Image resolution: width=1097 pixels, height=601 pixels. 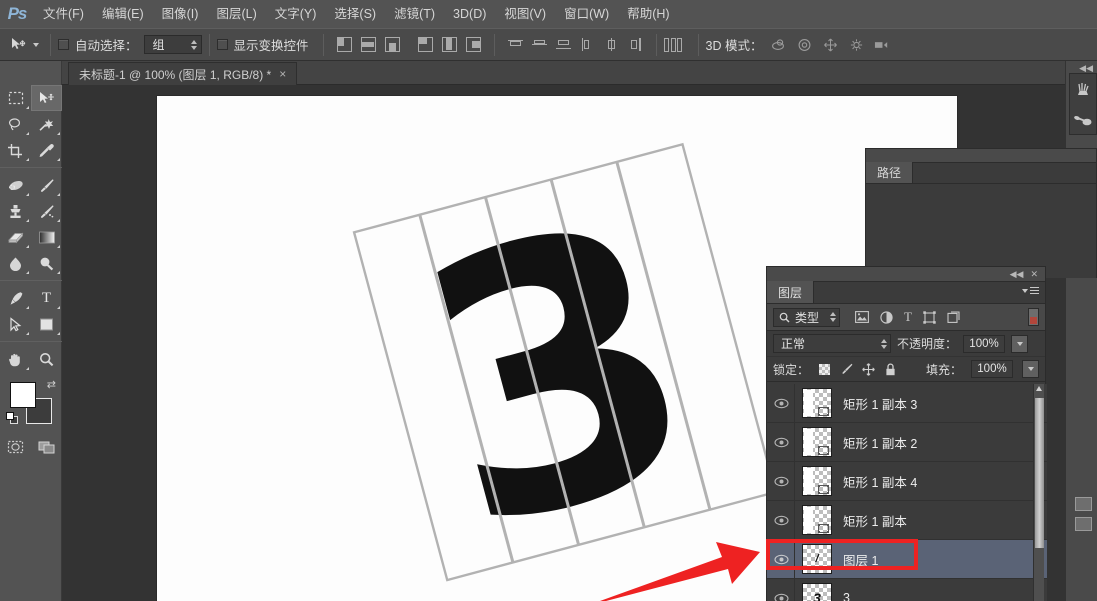 What do you see at coordinates (778, 45) in the screenshot?
I see `rotate-3d-icon` at bounding box center [778, 45].